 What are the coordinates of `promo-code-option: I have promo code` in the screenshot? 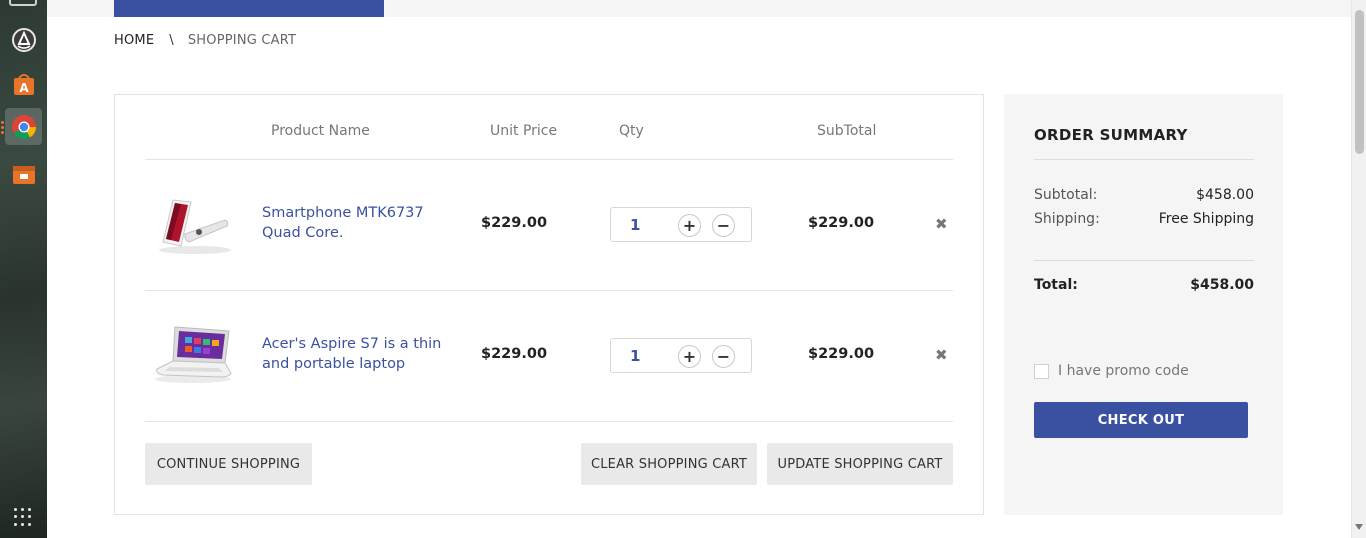 It's located at (1111, 371).